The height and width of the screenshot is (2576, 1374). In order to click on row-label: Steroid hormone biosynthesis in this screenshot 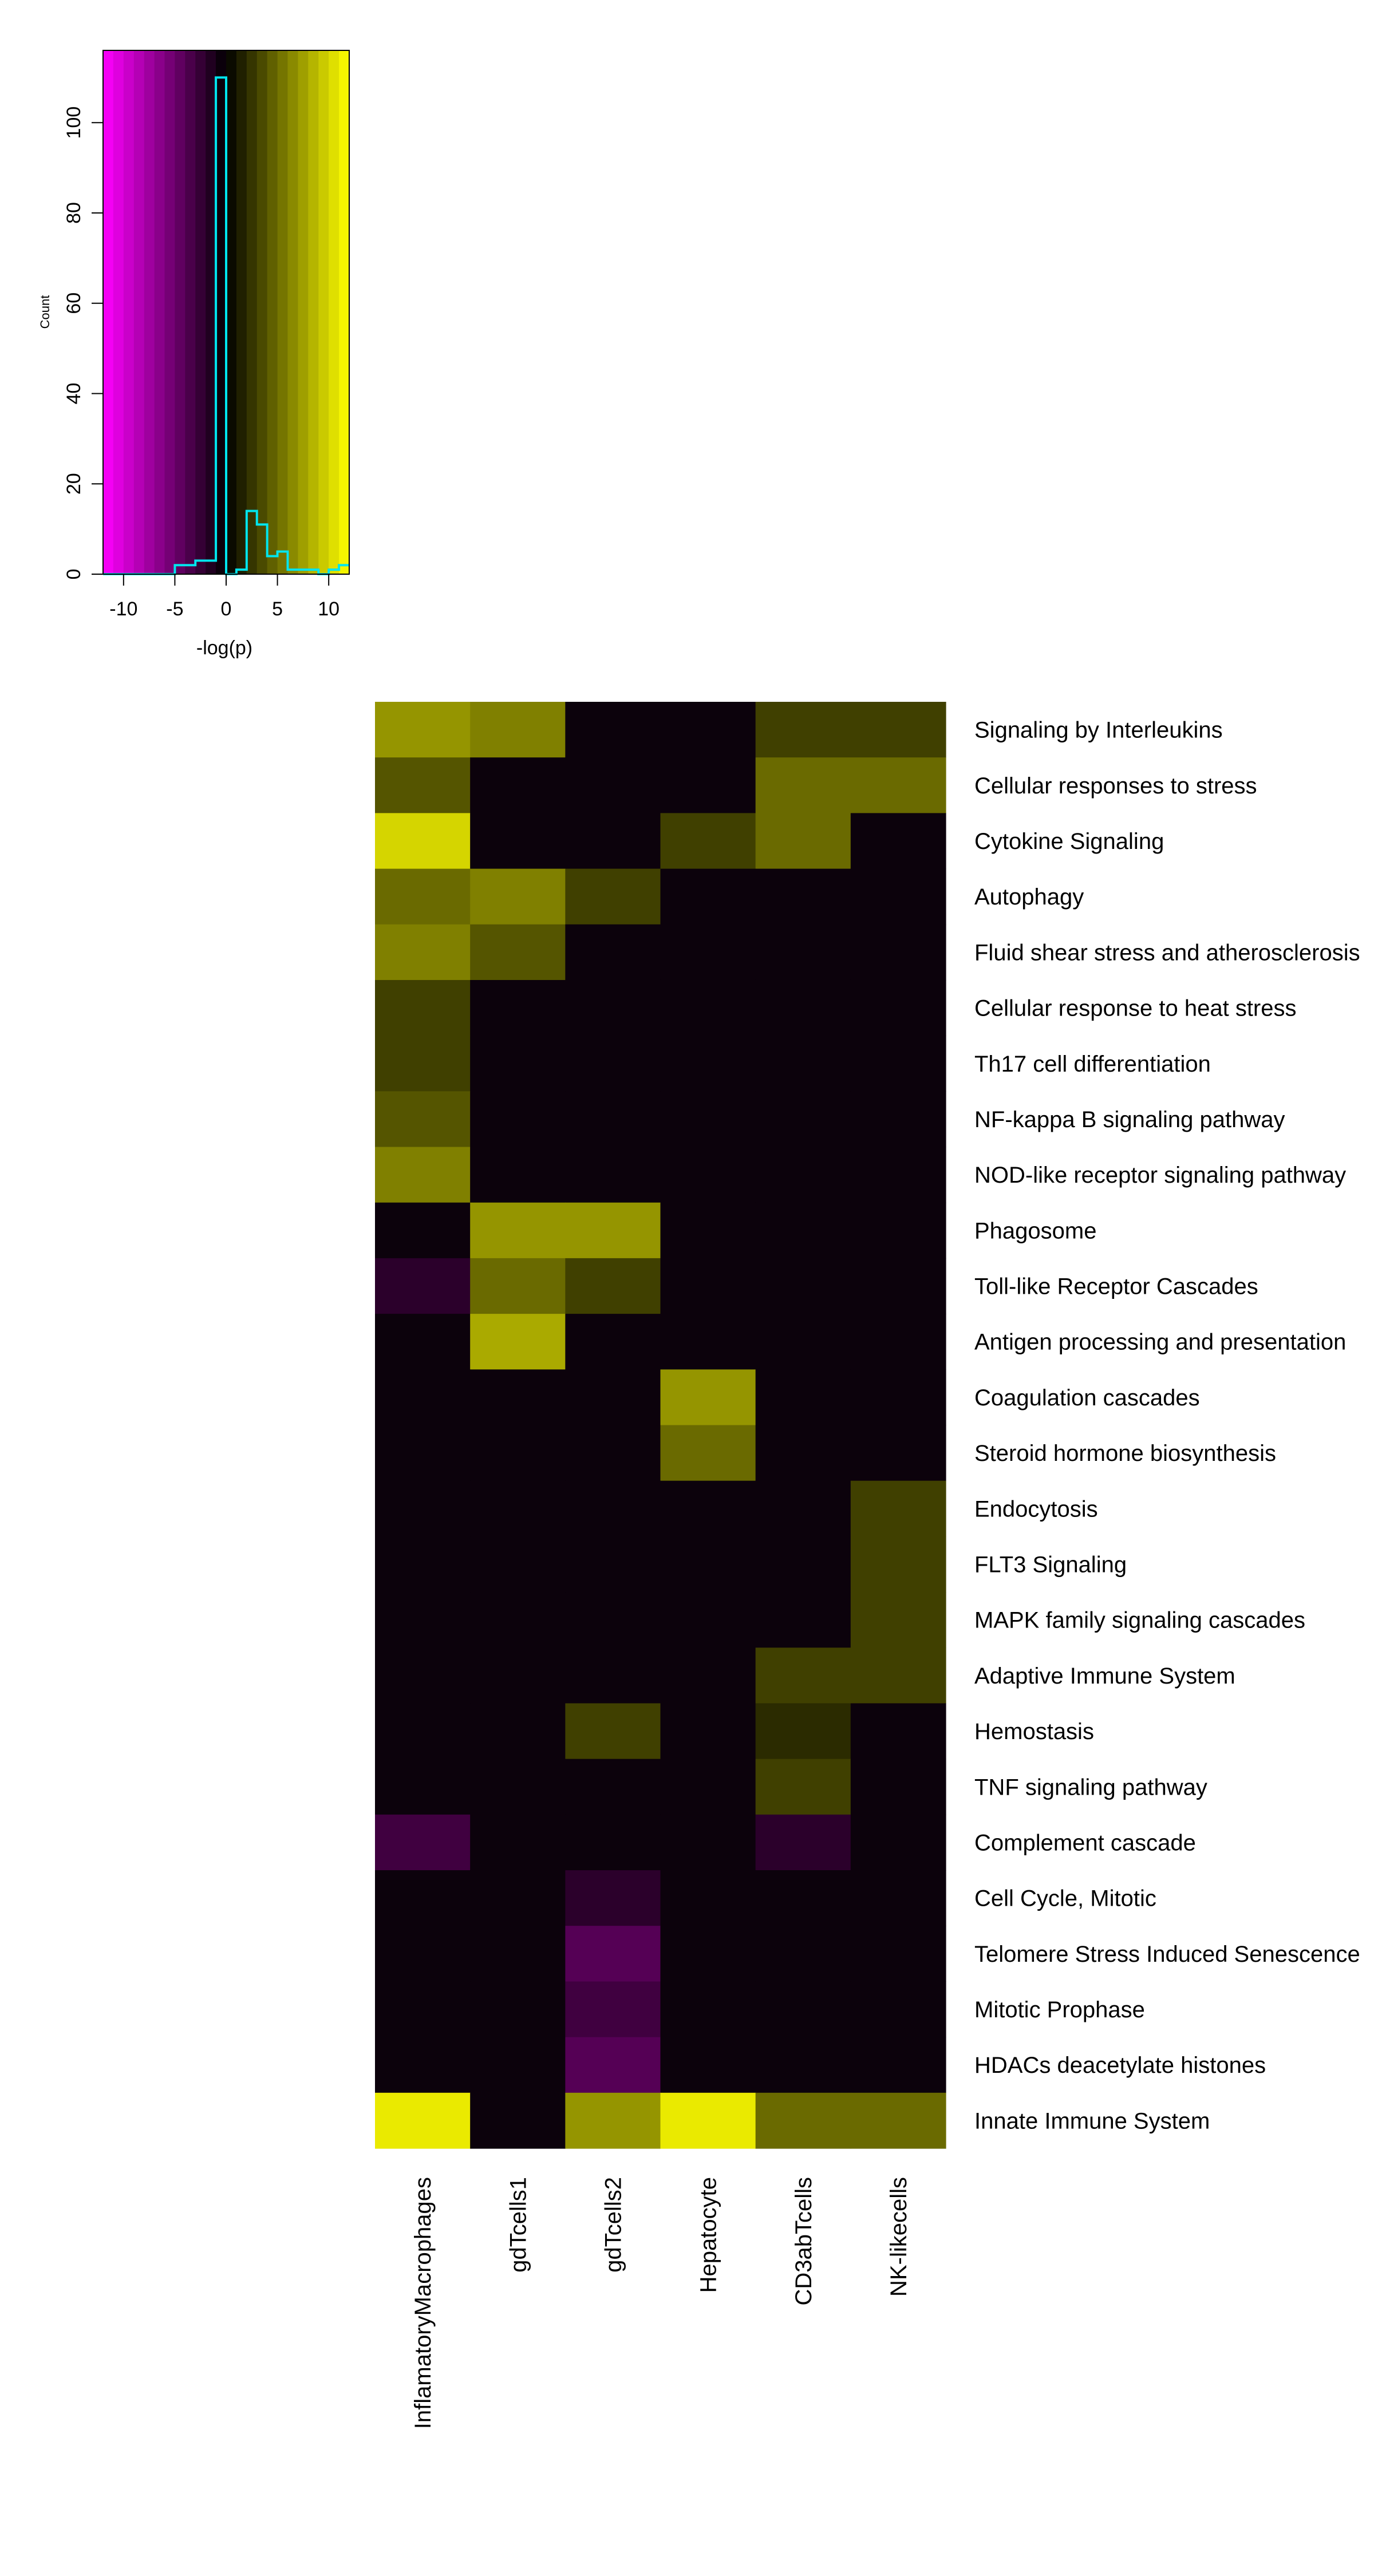, I will do `click(1125, 1453)`.